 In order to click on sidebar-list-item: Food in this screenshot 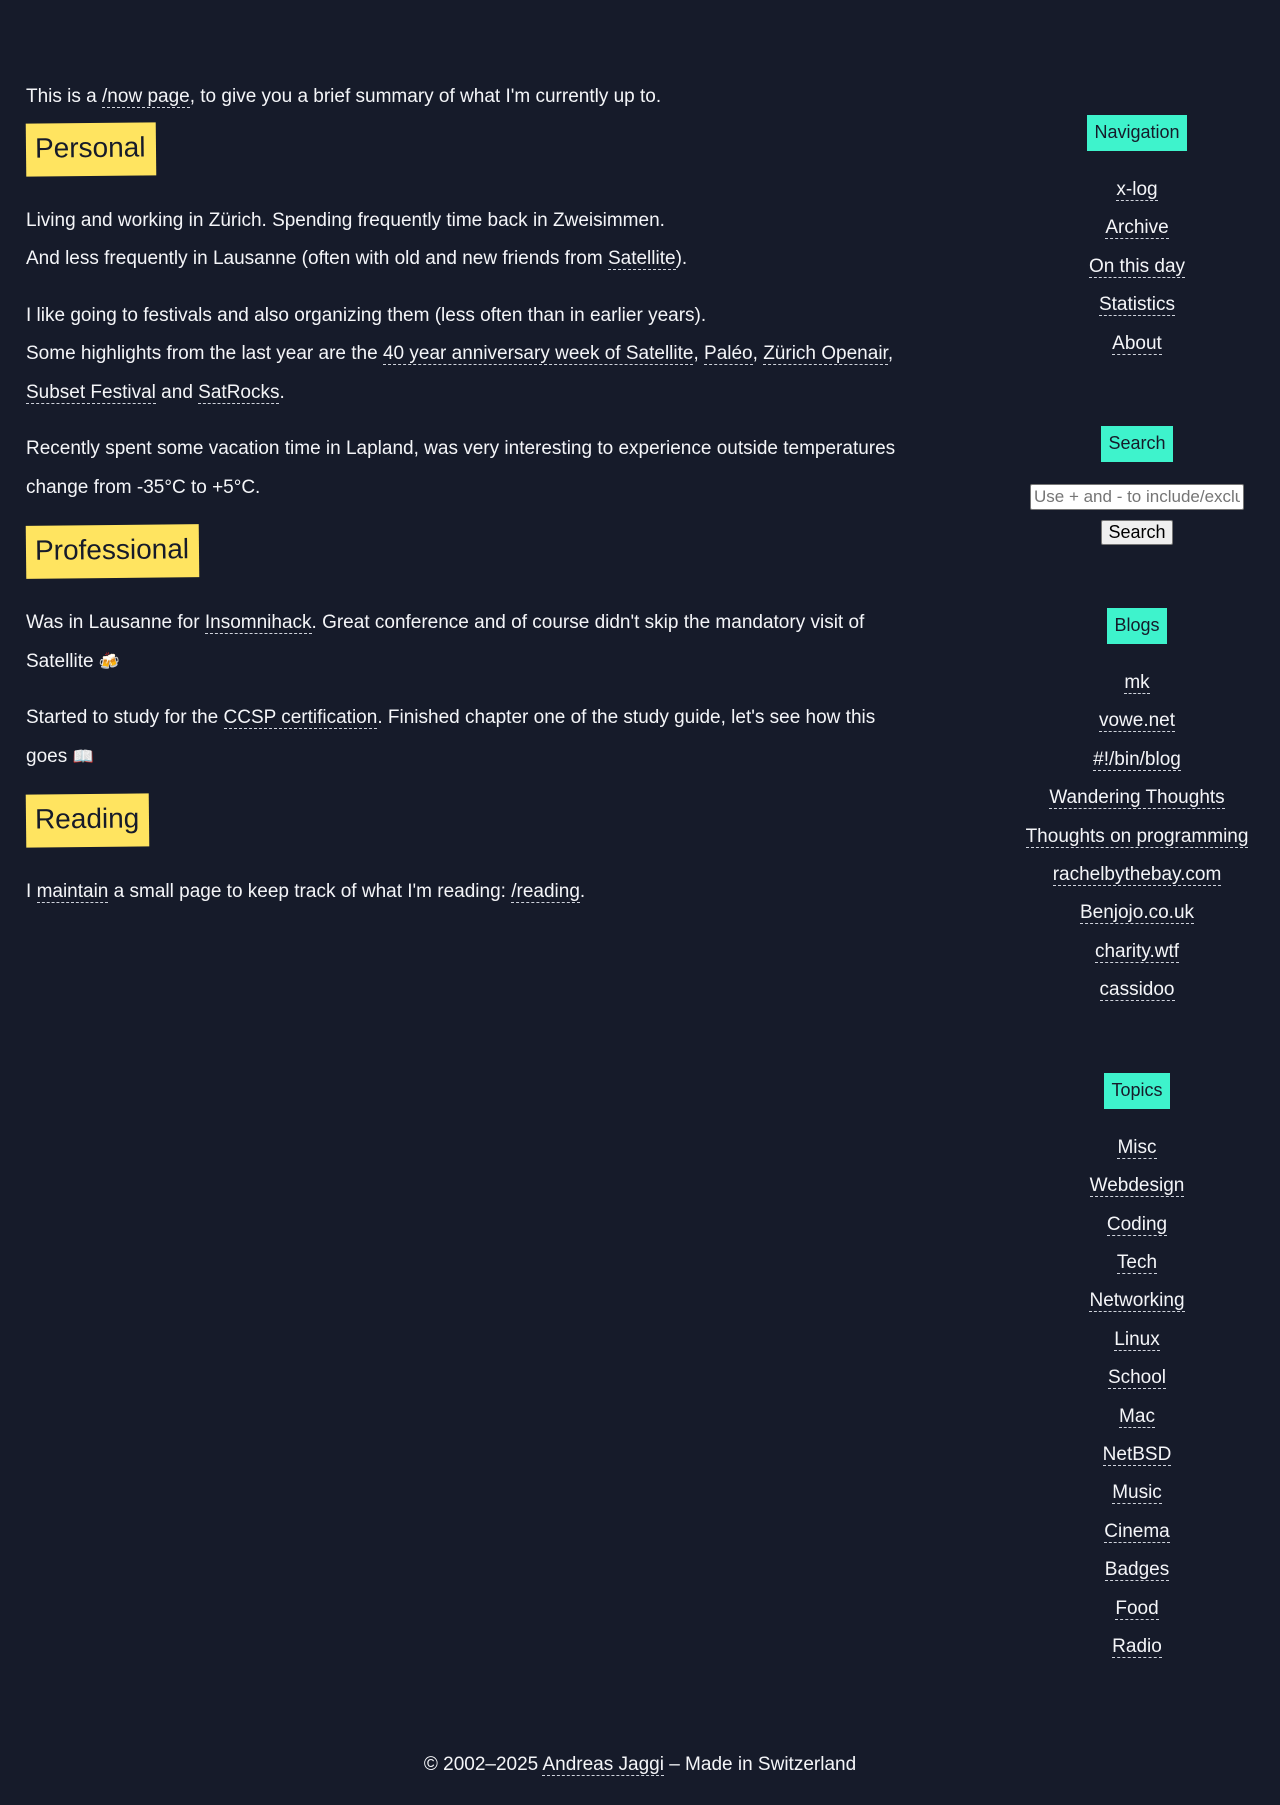, I will do `click(1137, 1609)`.